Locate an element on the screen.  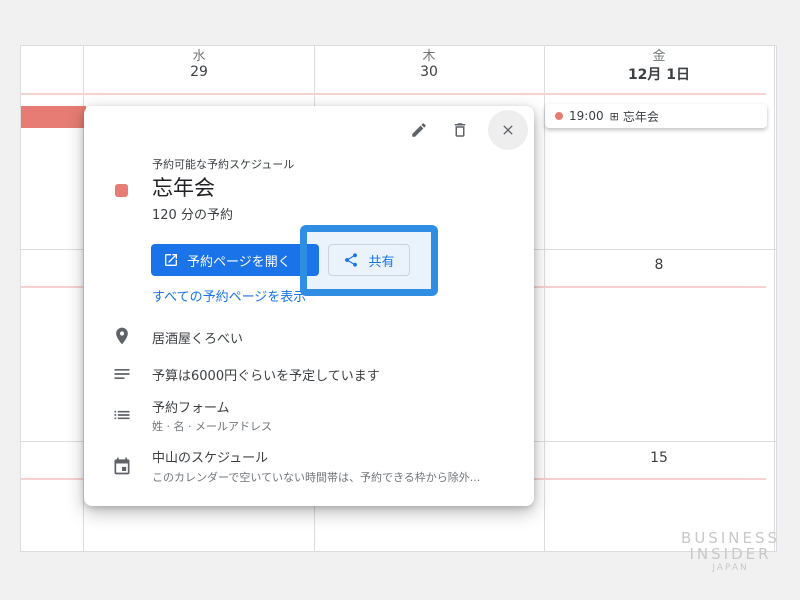
form-fields: 姓 · 名 · メールアドレス is located at coordinates (212, 426).